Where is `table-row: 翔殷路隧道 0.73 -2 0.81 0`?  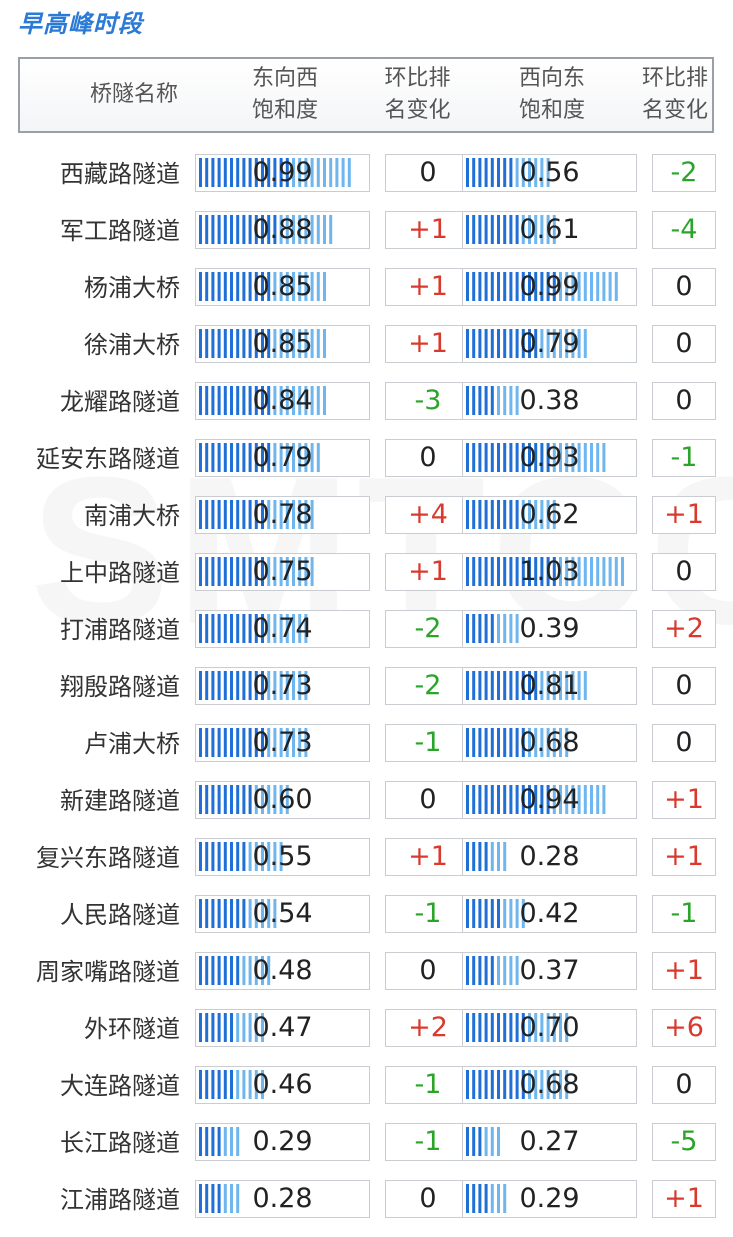
table-row: 翔殷路隧道 0.73 -2 0.81 0 is located at coordinates (366, 695).